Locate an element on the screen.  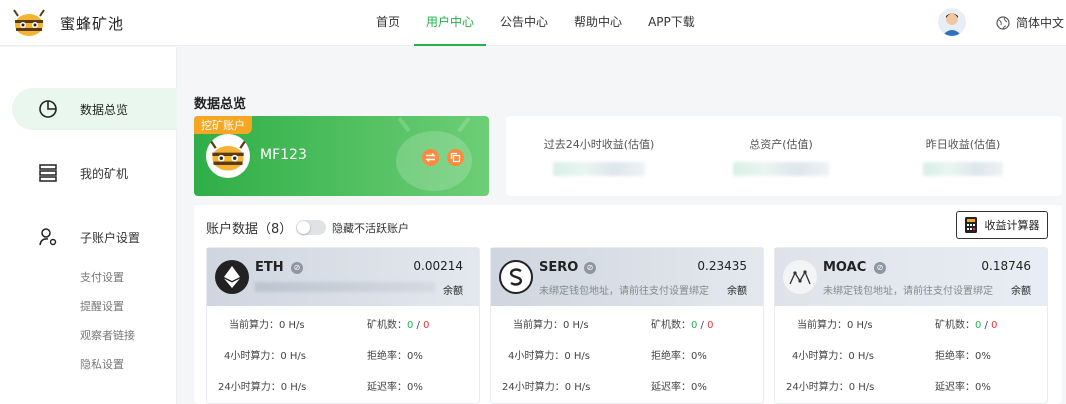
server-icon is located at coordinates (48, 173).